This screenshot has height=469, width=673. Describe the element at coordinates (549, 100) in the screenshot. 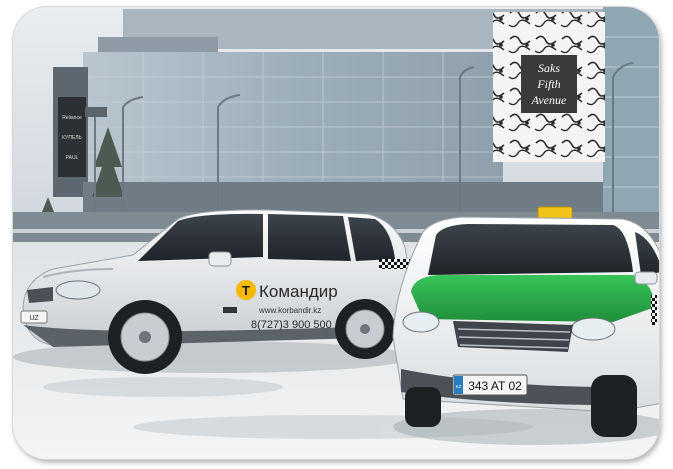

I see `saks-sign-line3: Avenue` at that location.